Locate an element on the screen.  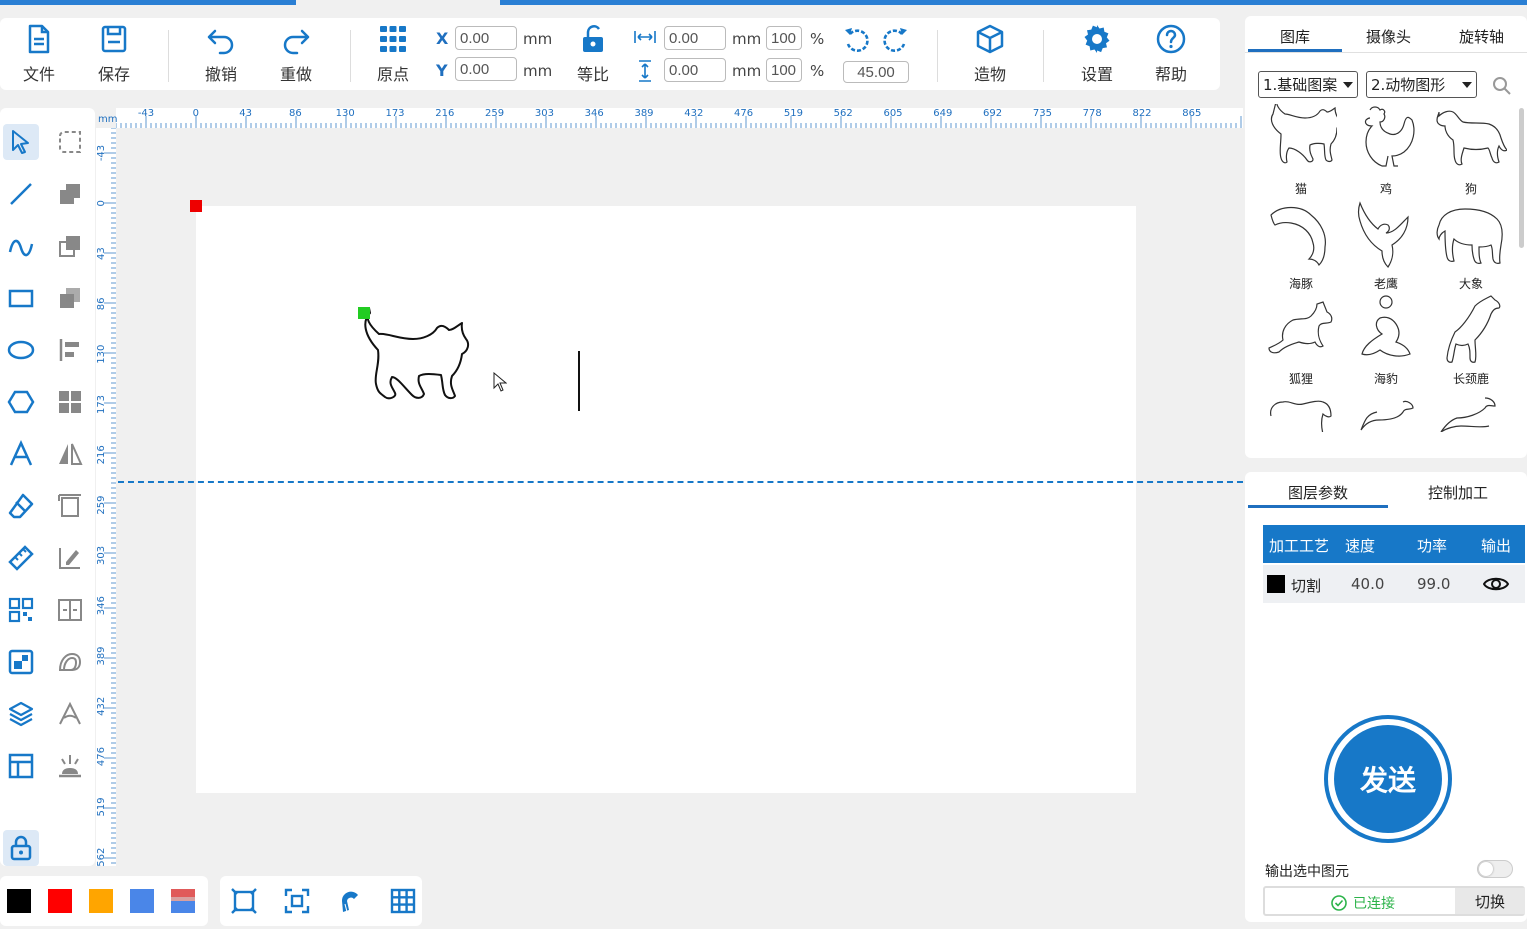
library-item-seal: 海豹 is located at coordinates (1386, 340).